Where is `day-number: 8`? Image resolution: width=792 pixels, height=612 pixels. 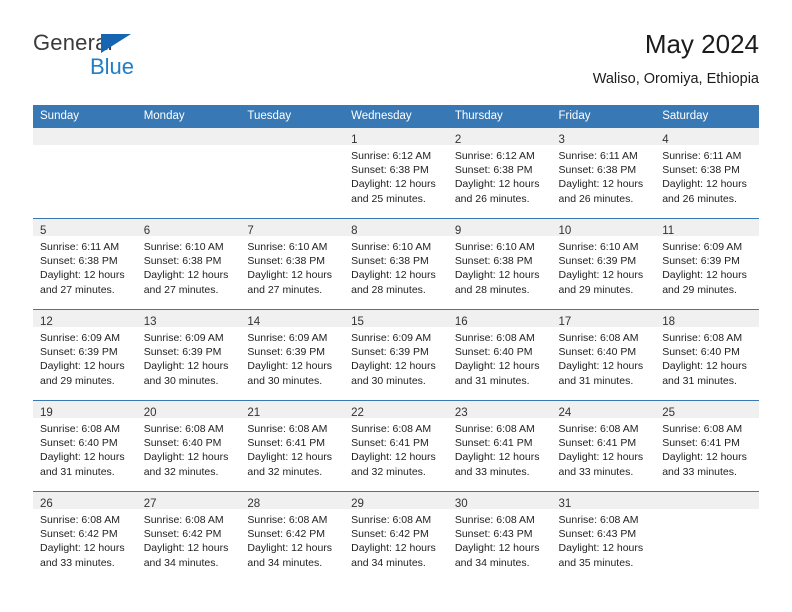
day-number: 8 is located at coordinates (354, 231).